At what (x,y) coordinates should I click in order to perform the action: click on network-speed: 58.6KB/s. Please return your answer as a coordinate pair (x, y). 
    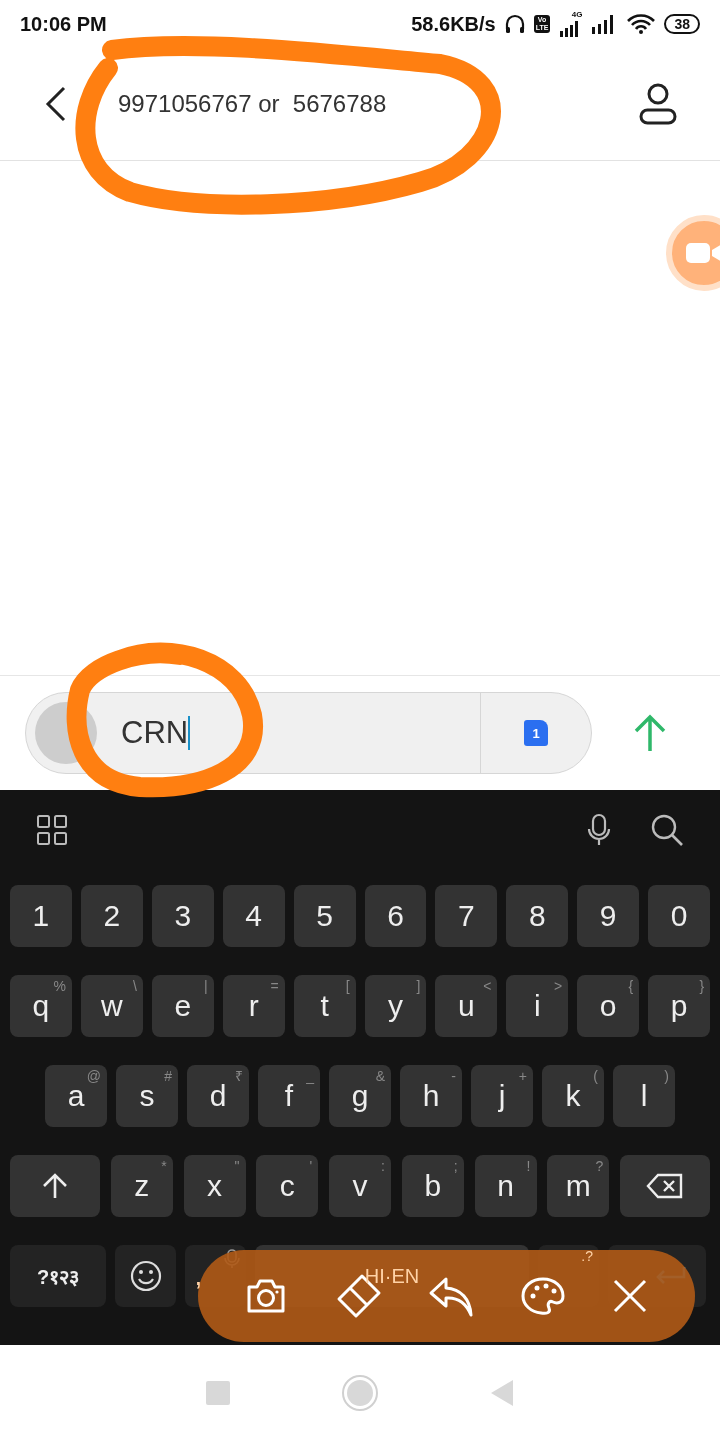
    Looking at the image, I should click on (453, 24).